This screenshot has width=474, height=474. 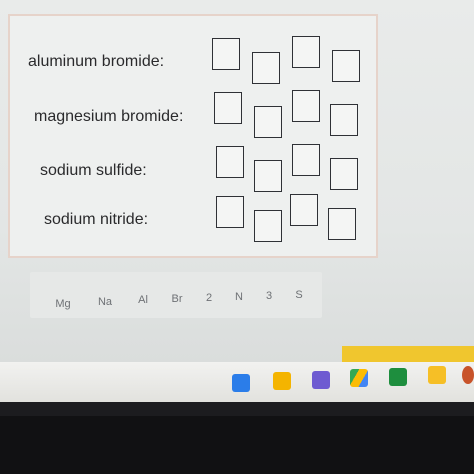 I want to click on tile-bank: Mg Na Al Br 2 N 3 S, so click(x=176, y=295).